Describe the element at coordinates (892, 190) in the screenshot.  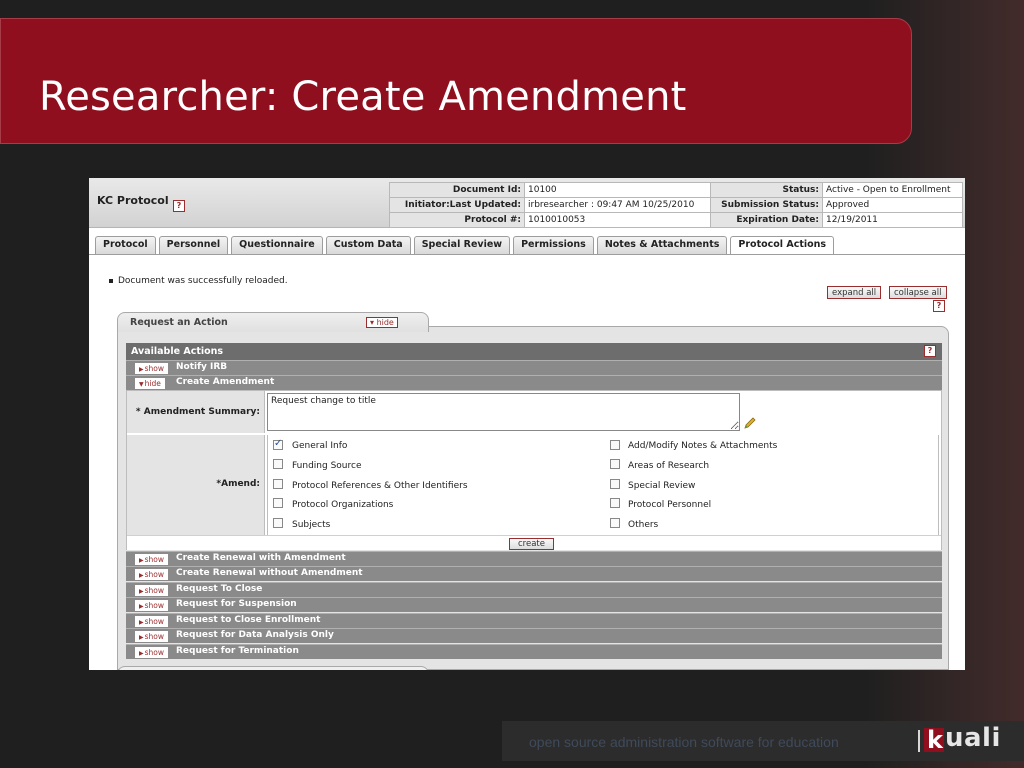
I see `status-value: Active - Open to Enrollment` at that location.